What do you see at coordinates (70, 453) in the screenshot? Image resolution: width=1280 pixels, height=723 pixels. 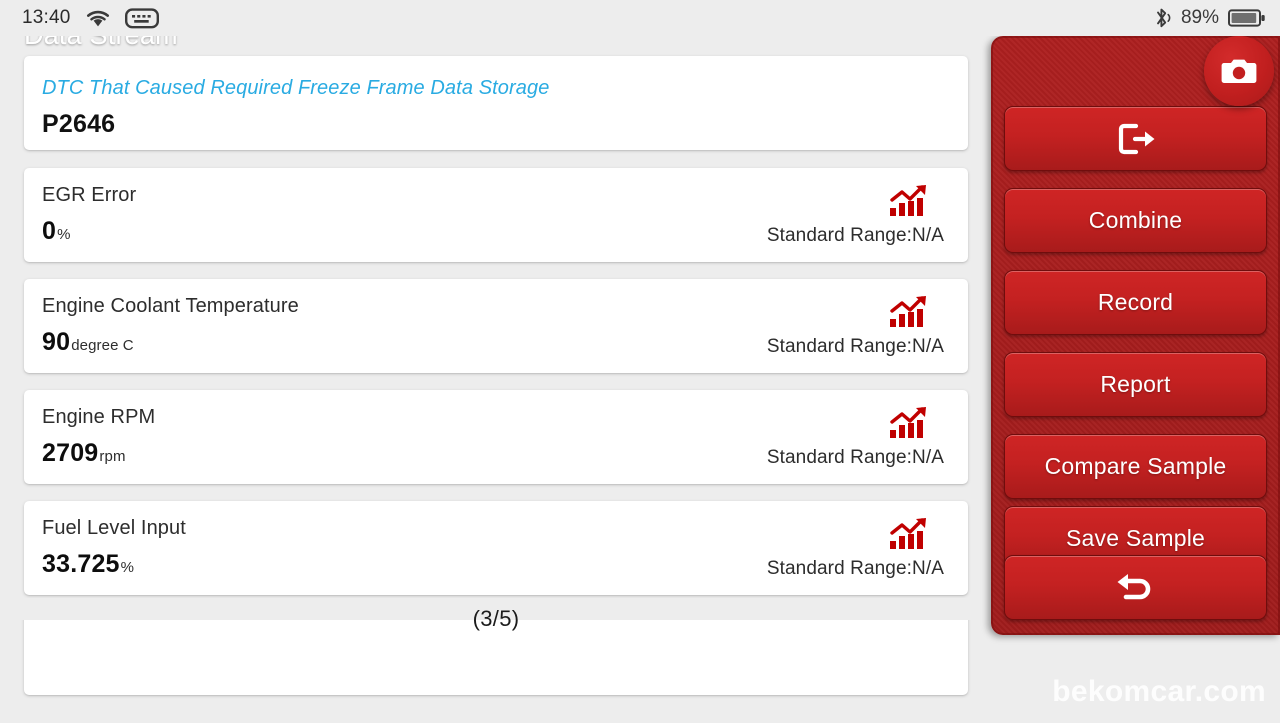 I see `item-value: 2709` at bounding box center [70, 453].